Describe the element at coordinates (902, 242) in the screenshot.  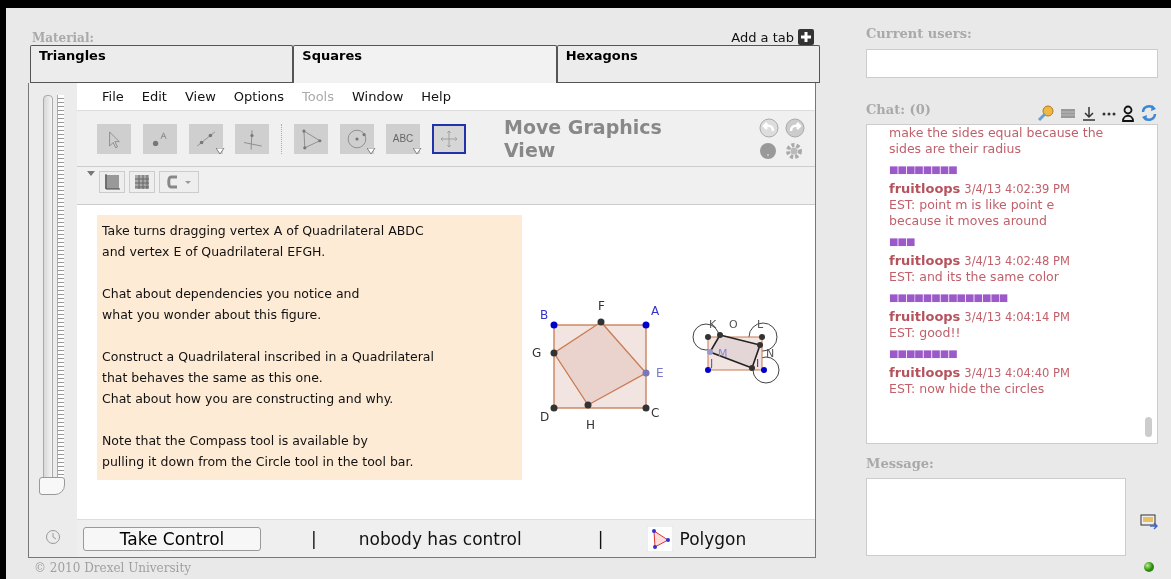
I see `typing-indicator: ■■■` at that location.